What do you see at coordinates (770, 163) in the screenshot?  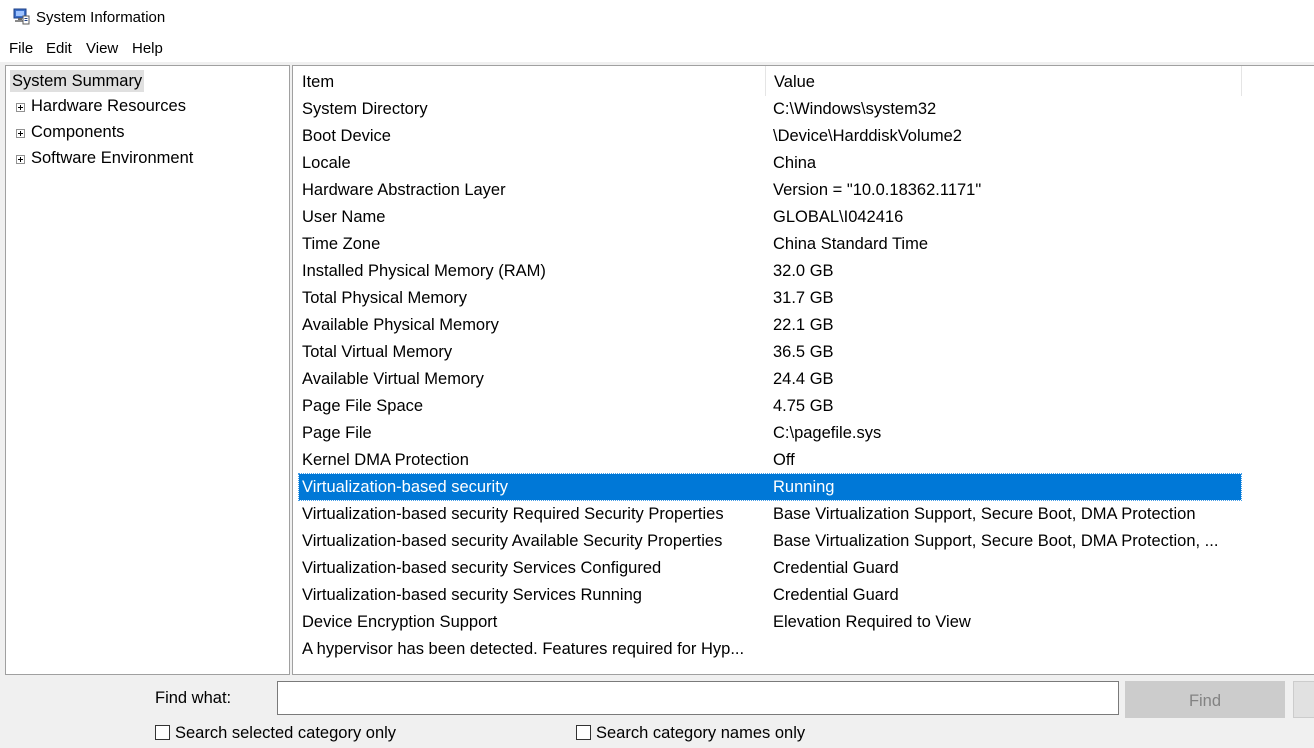 I see `table-row: Locale China` at bounding box center [770, 163].